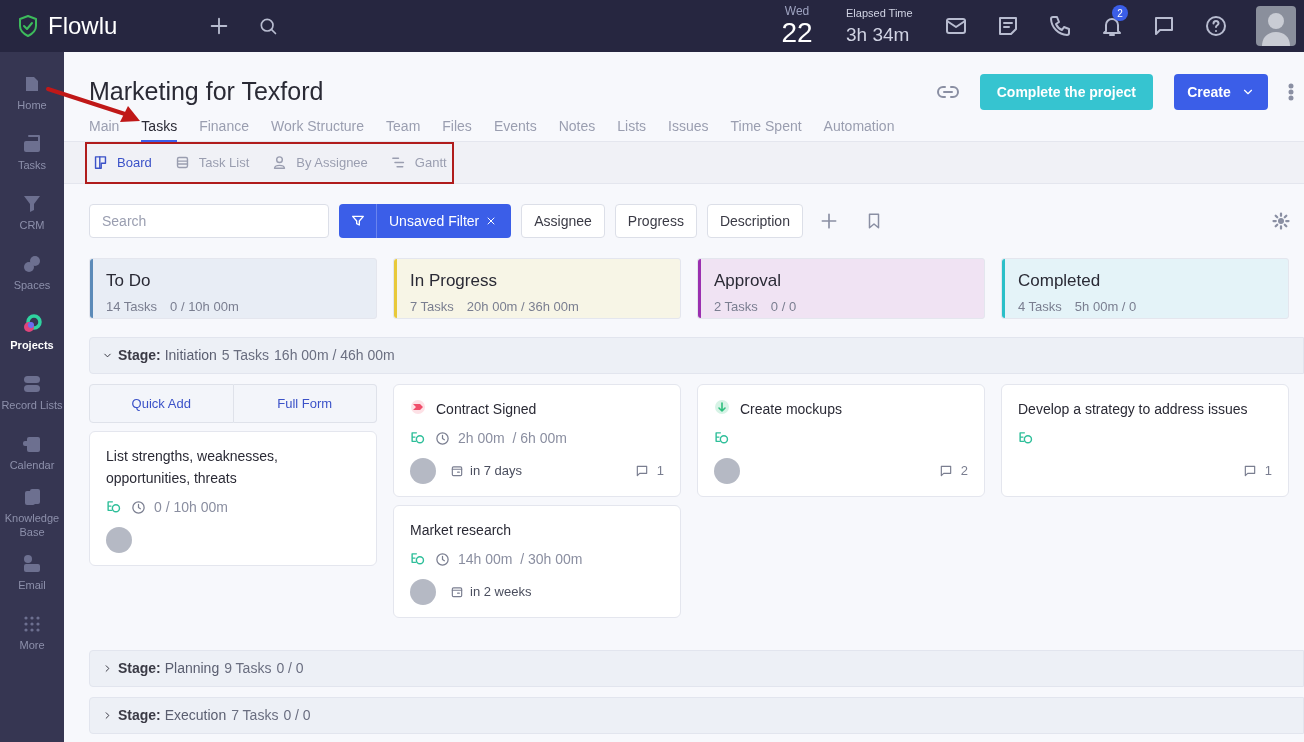 This screenshot has width=1304, height=742. I want to click on column-title: Completed, so click(1060, 281).